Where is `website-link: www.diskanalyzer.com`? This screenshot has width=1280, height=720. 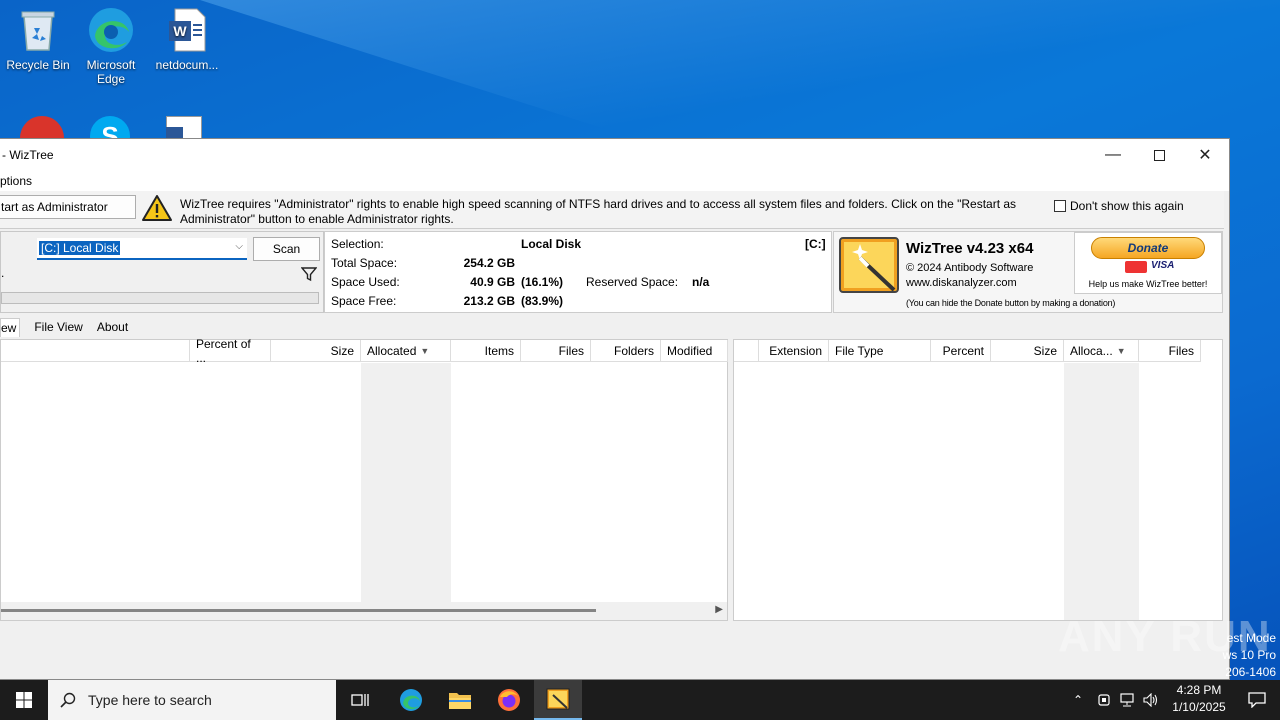 website-link: www.diskanalyzer.com is located at coordinates (961, 283).